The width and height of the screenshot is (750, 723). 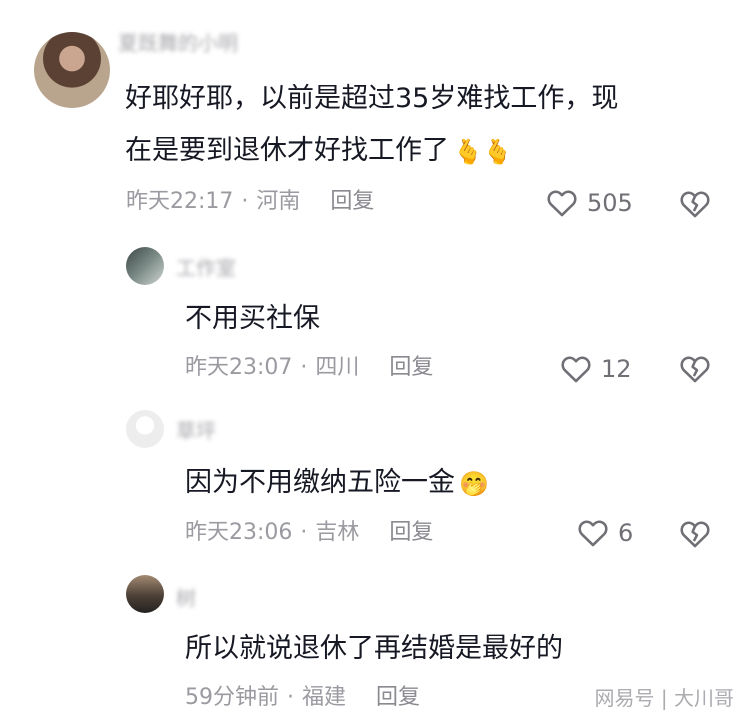 I want to click on username: 夏既舞的小明, so click(x=205, y=43).